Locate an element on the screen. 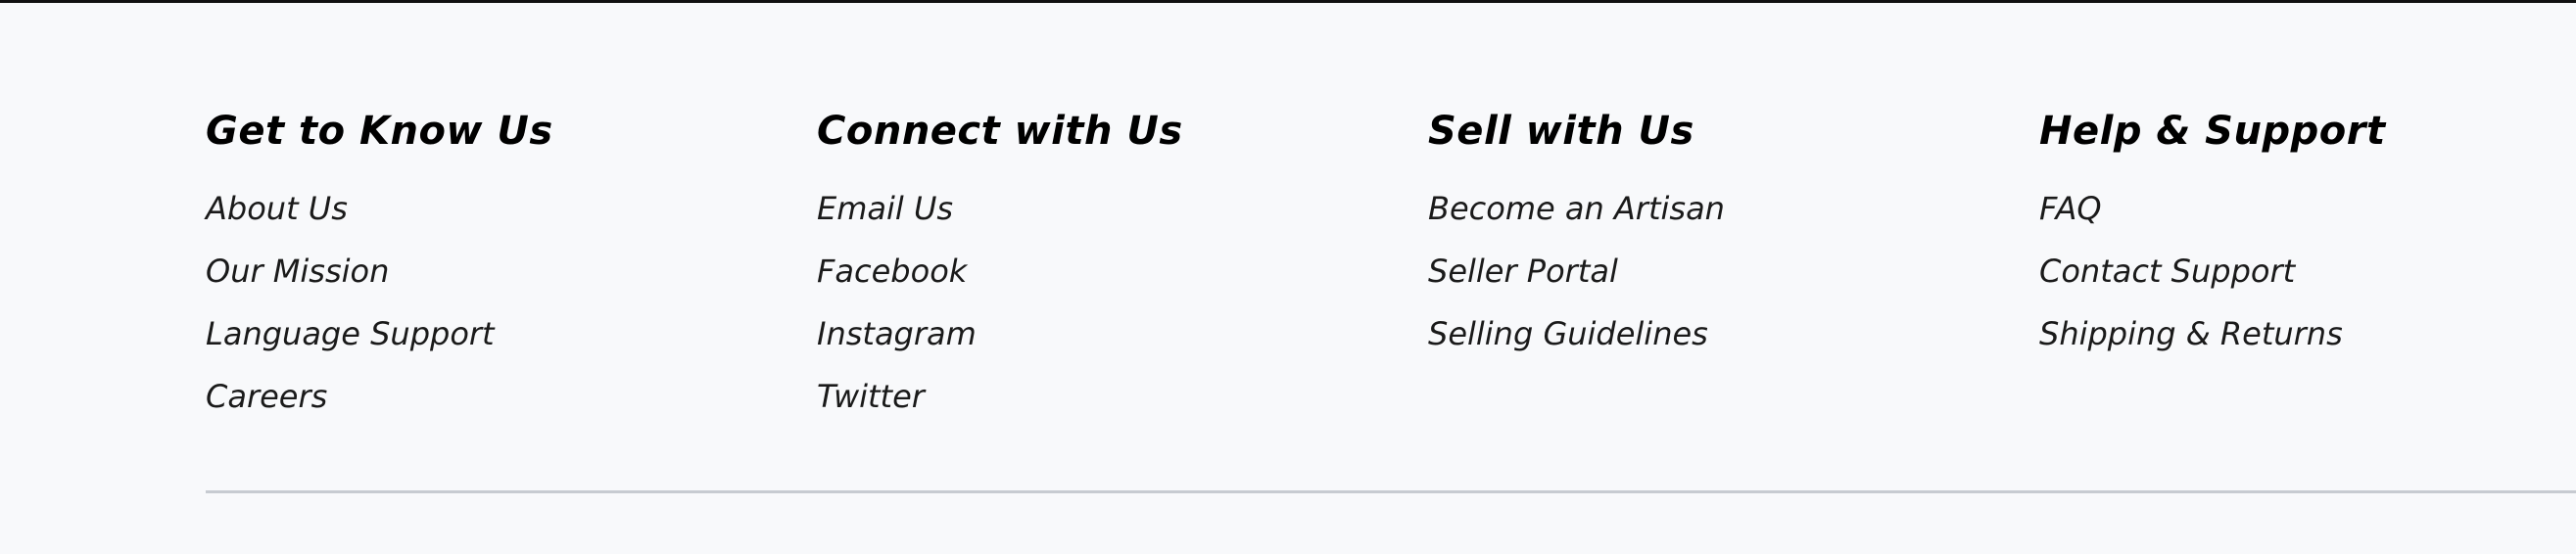 This screenshot has height=554, width=2576. link-become-an-artisan: Become an Artisan is located at coordinates (1733, 208).